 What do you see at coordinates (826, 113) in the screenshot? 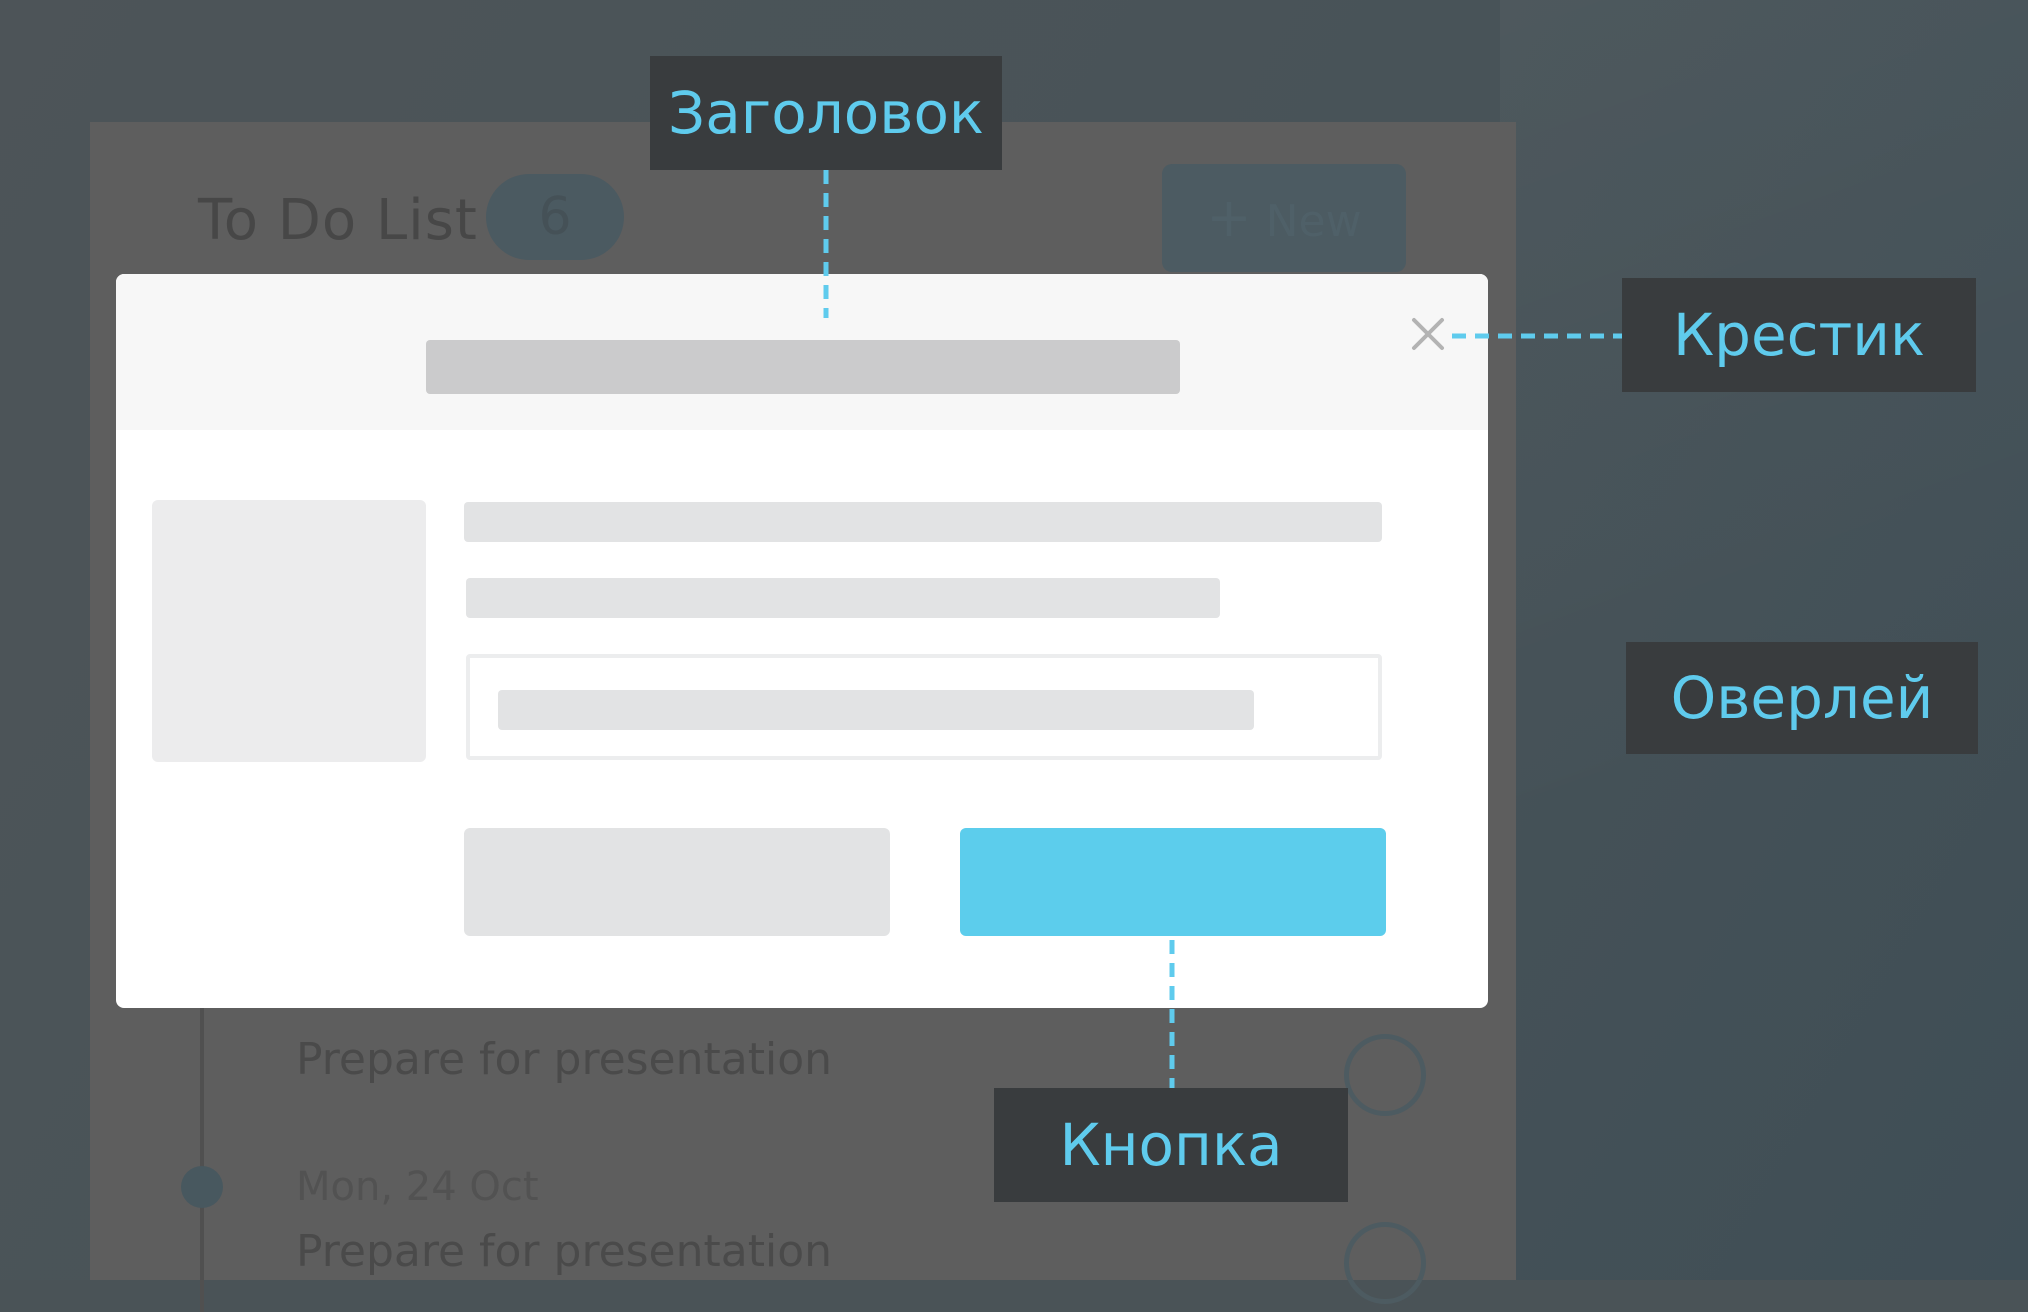
I see `callout-header: Заголовок` at bounding box center [826, 113].